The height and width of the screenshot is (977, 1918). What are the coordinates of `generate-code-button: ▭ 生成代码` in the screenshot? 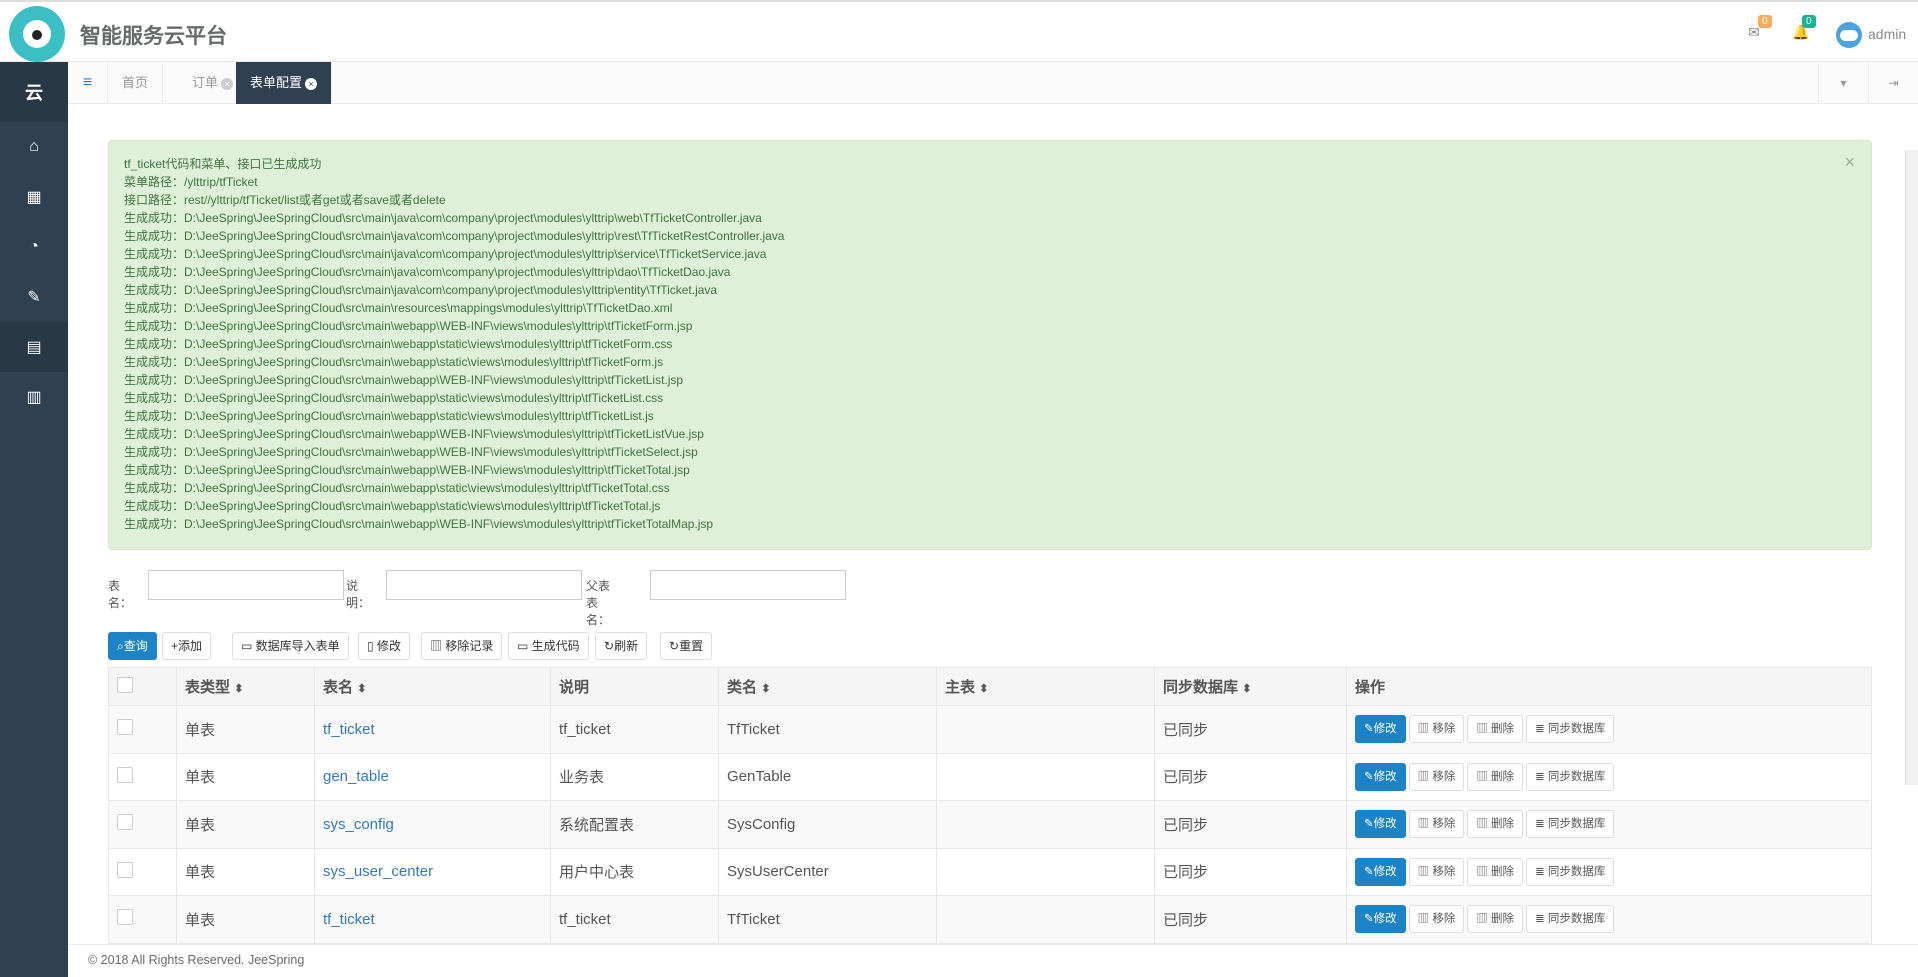 It's located at (548, 646).